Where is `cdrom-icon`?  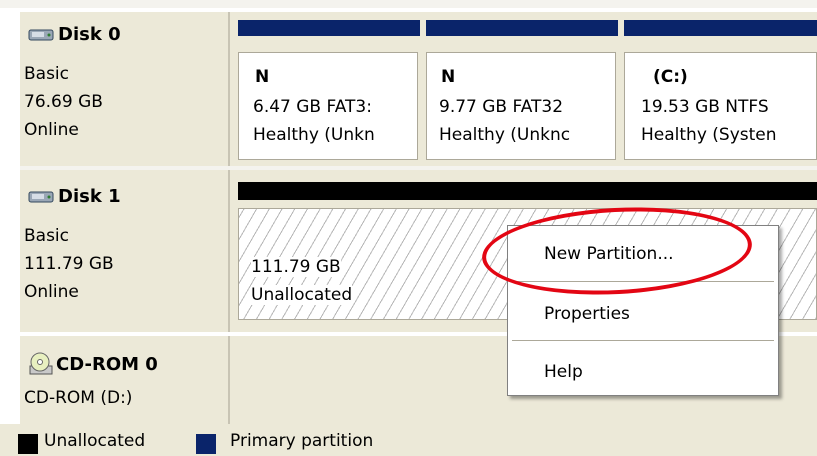 cdrom-icon is located at coordinates (41, 363).